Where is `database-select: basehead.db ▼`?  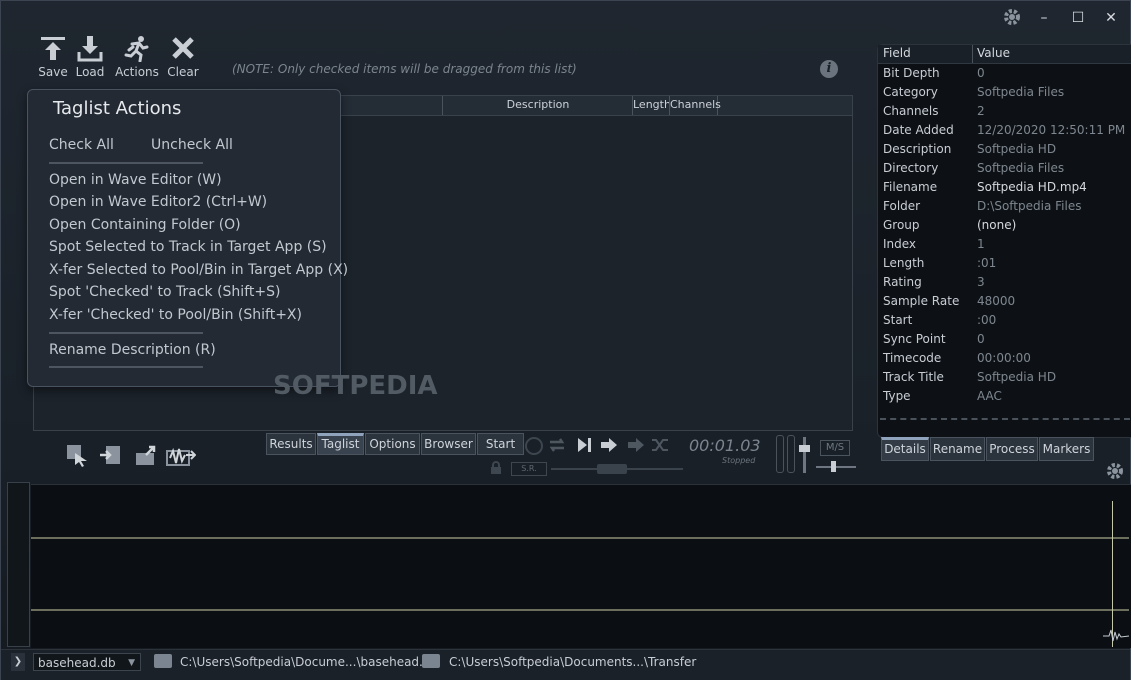 database-select: basehead.db ▼ is located at coordinates (87, 662).